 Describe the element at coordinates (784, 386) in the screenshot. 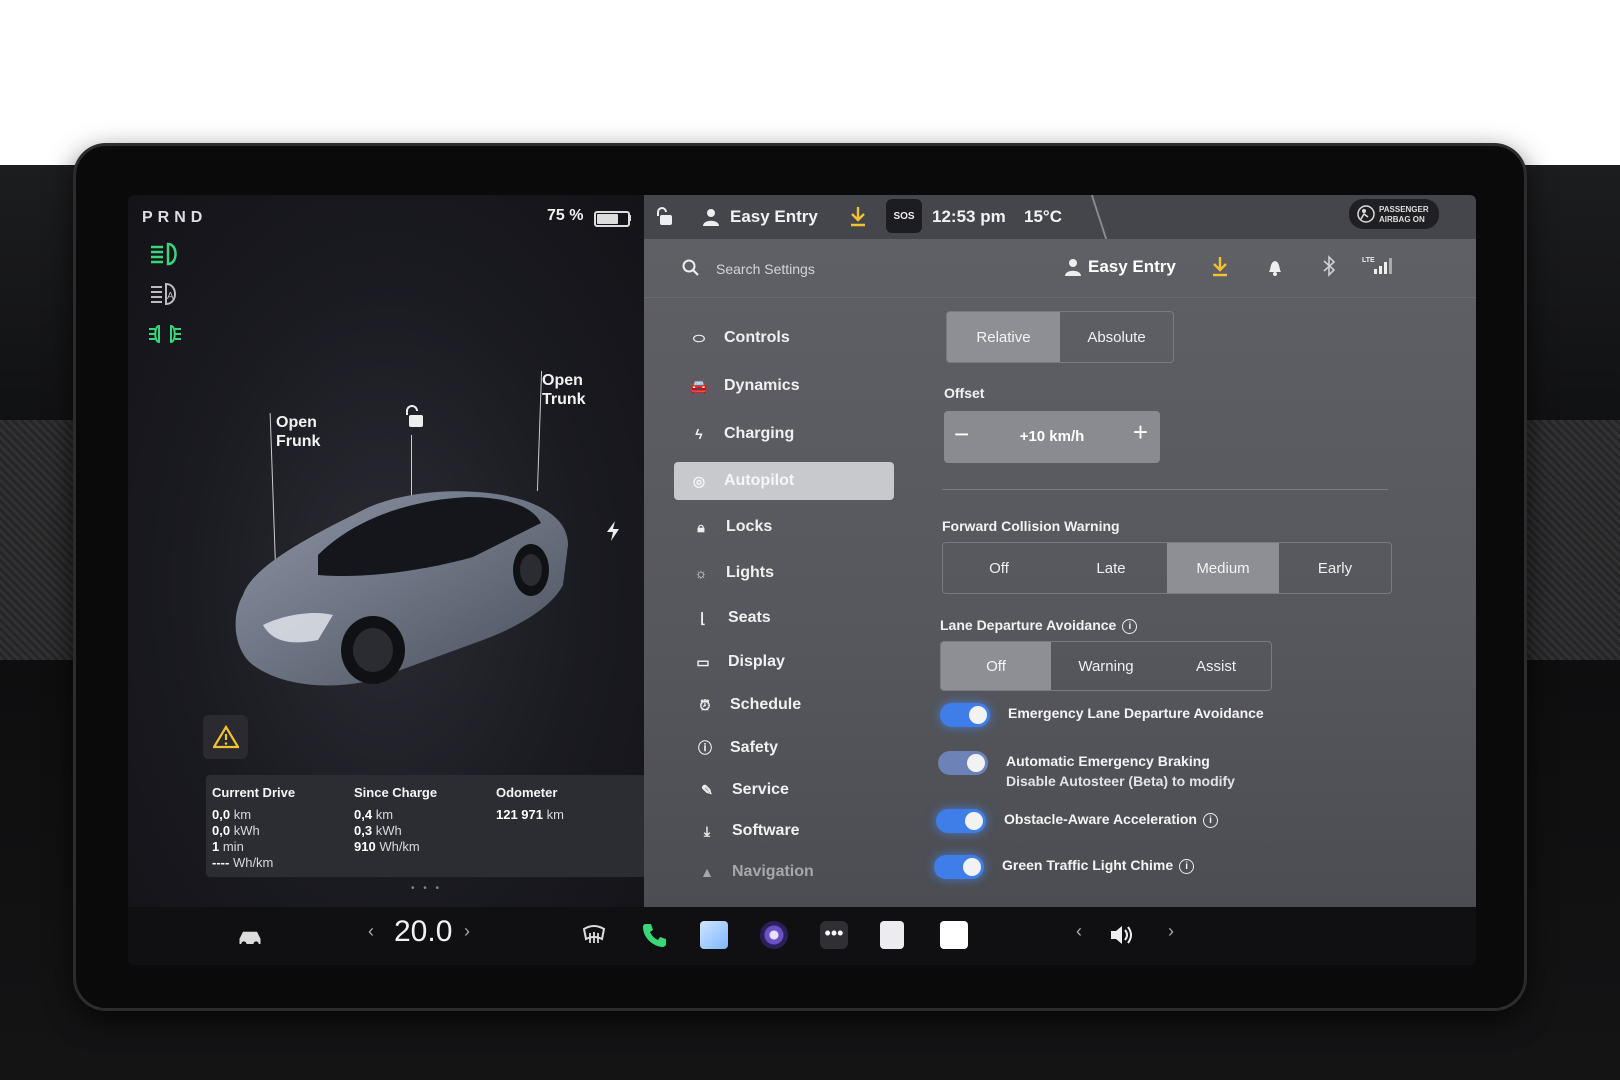

I see `nav-dynamics: 🚘 Dynamics` at that location.